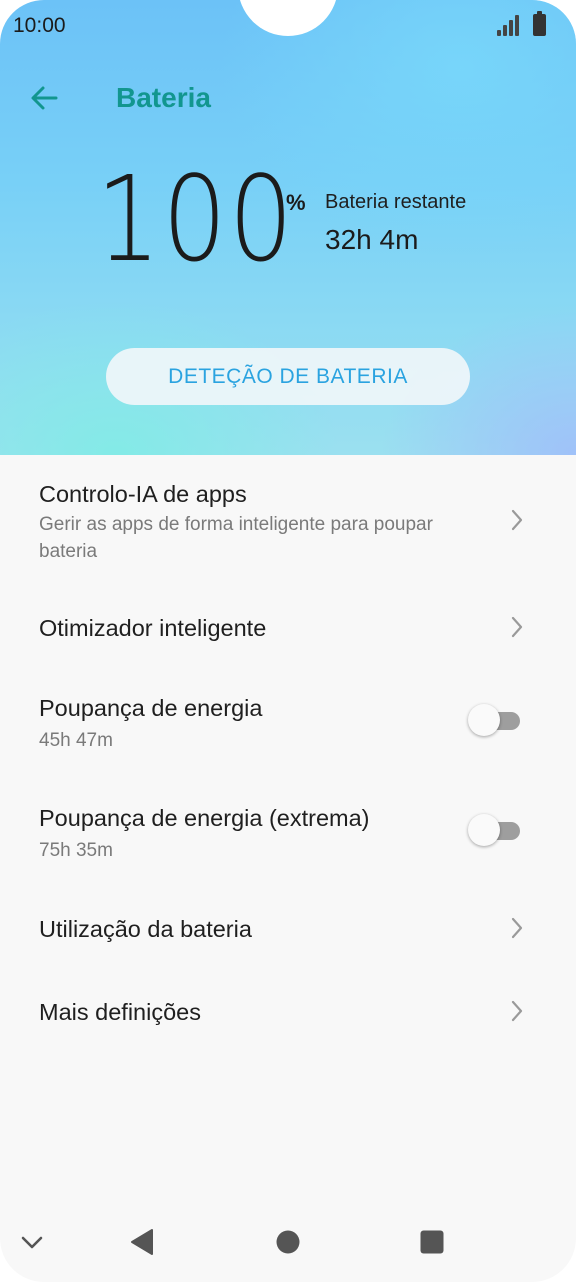 The image size is (576, 1282). Describe the element at coordinates (39, 25) in the screenshot. I see `status-time: 10:00` at that location.